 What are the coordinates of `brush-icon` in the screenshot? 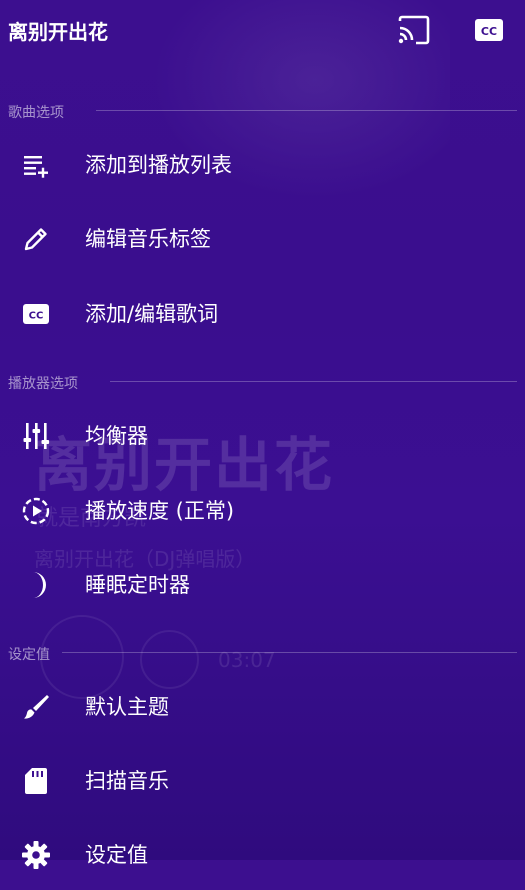 It's located at (36, 707).